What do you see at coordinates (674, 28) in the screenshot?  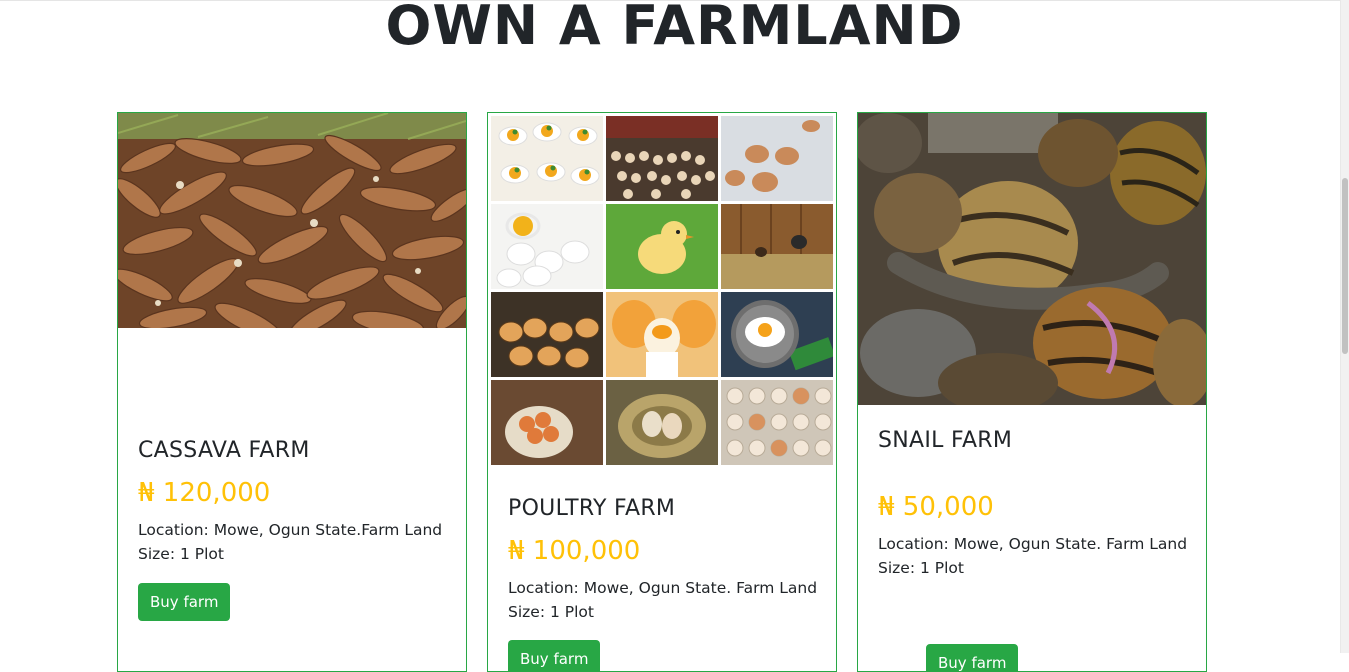 I see `page-title: OWN A FARMLAND` at bounding box center [674, 28].